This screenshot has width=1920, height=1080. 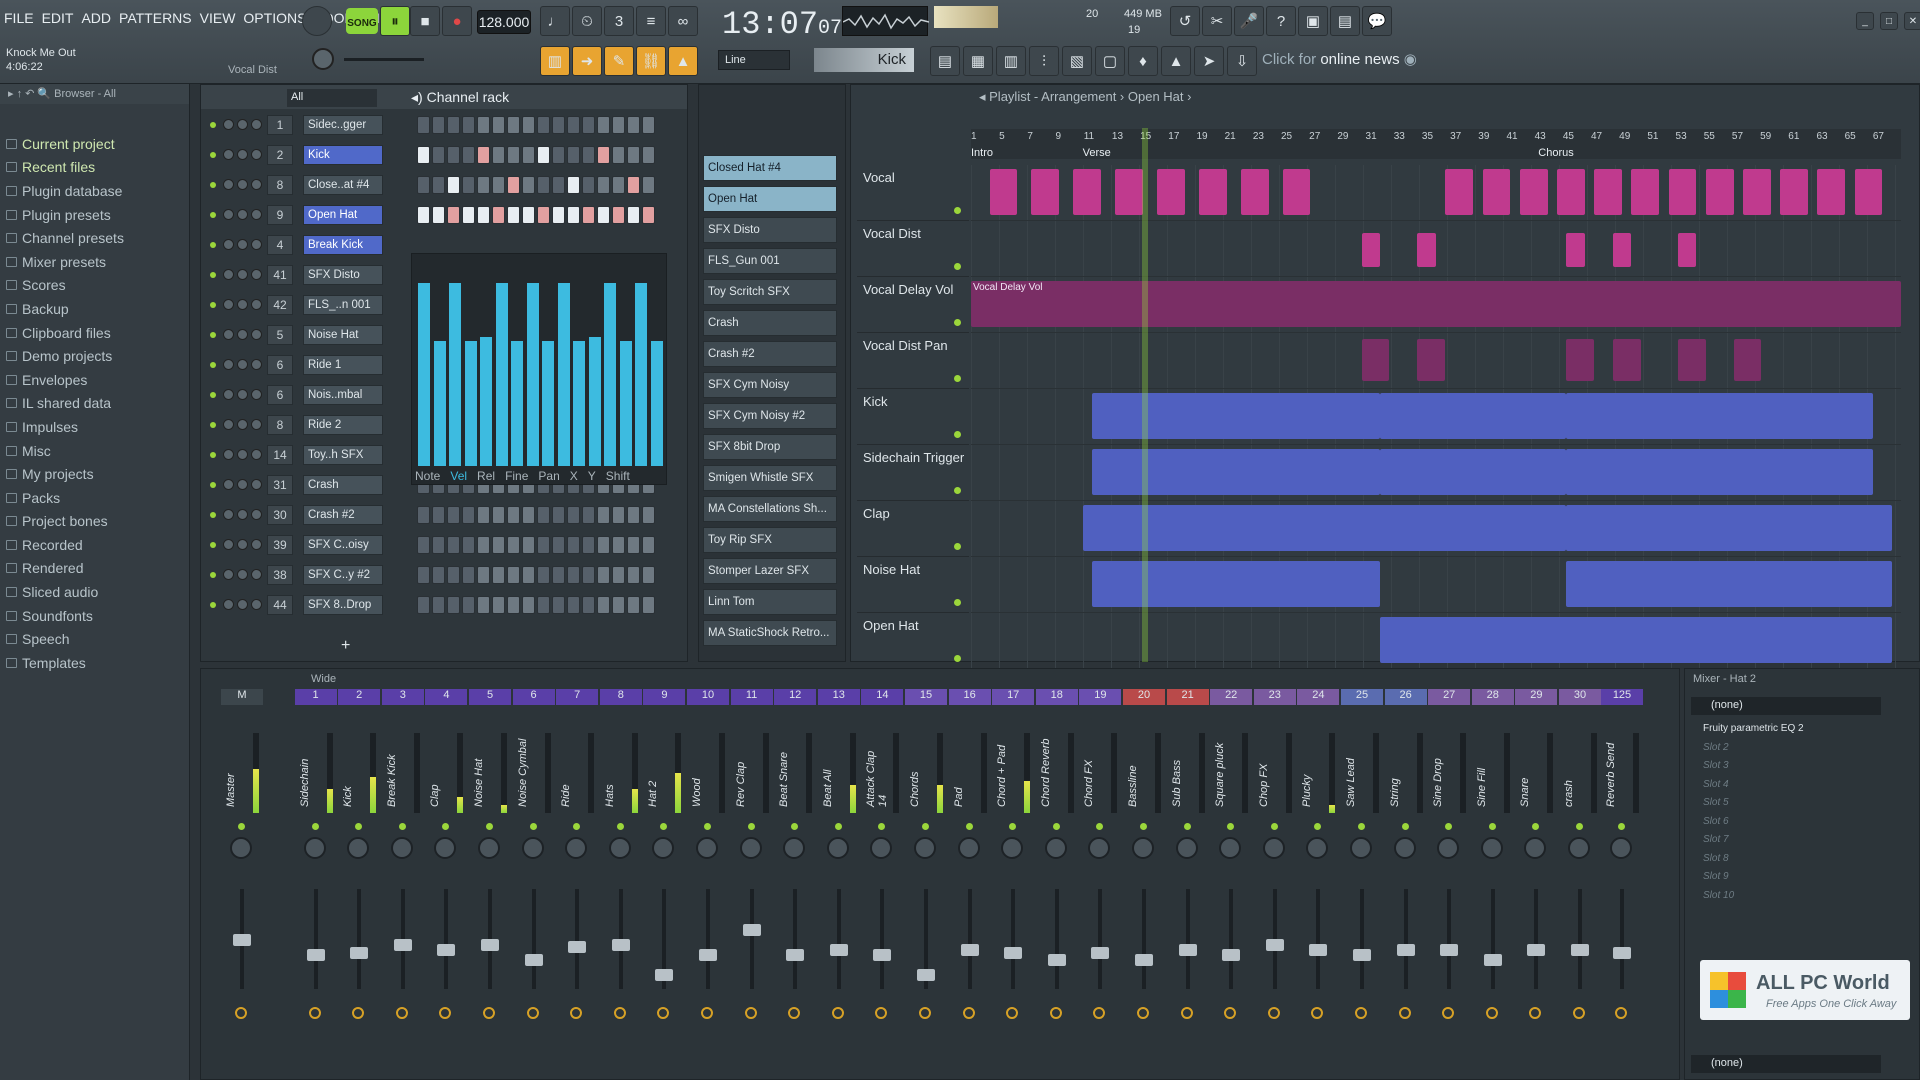 I want to click on menu-item-patterns: PATTERNS, so click(x=155, y=18).